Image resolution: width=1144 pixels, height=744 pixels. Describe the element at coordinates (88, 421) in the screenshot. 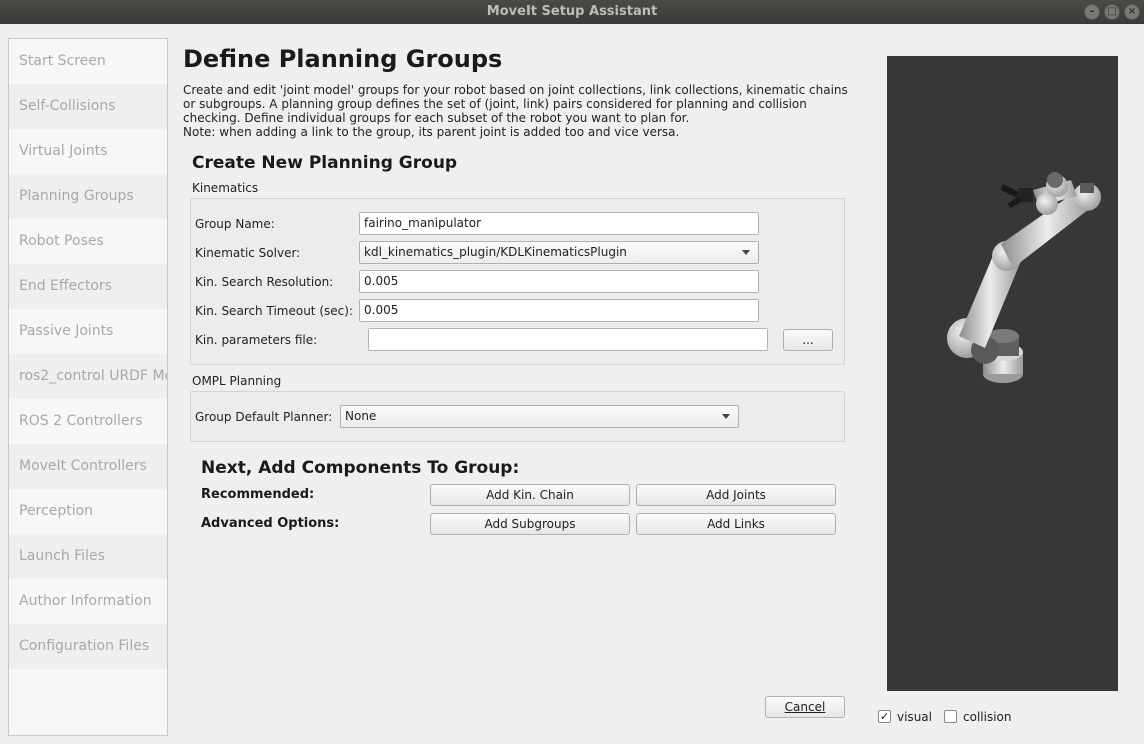

I see `sidebar-item-ros2-controllers: ROS 2 Controllers` at that location.